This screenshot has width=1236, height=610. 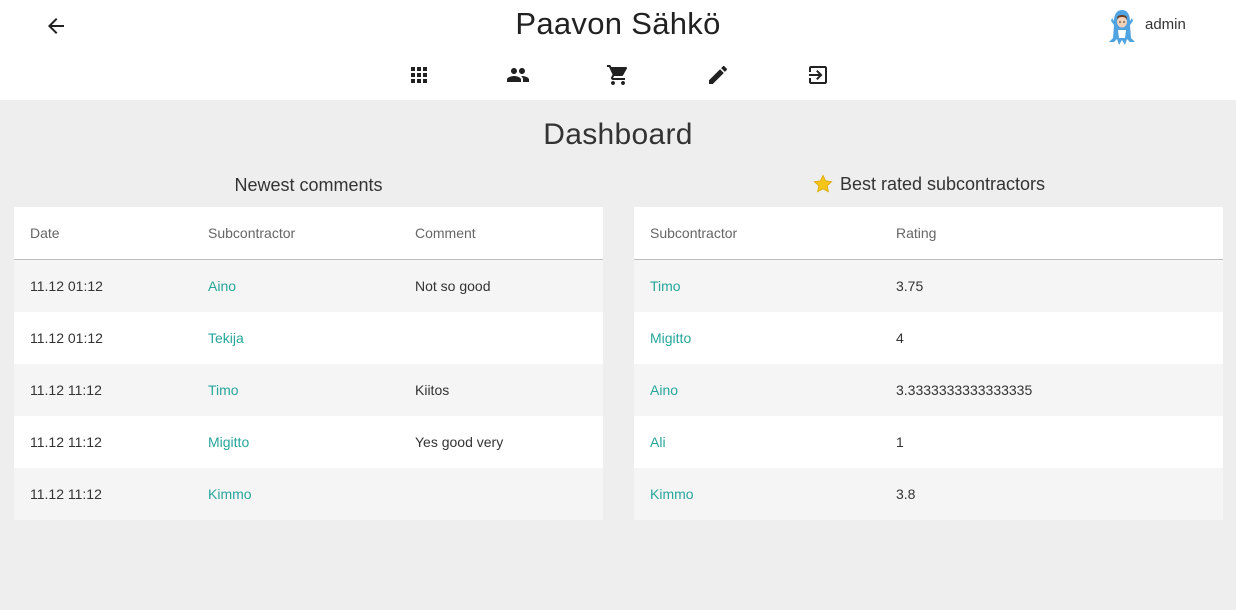 I want to click on table-row: 11.12 11:12 Migitto Yes good very, so click(x=308, y=442).